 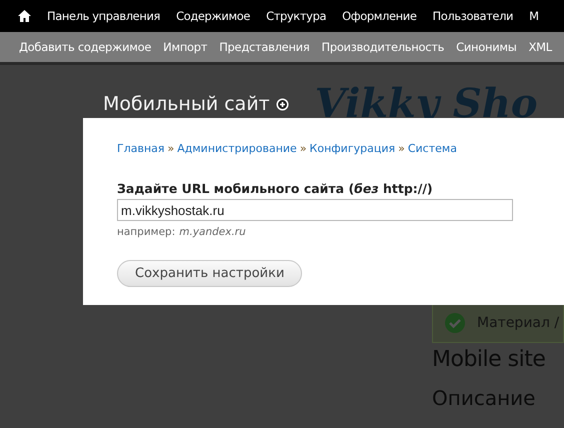 What do you see at coordinates (103, 16) in the screenshot?
I see `menu-item: Панель управления` at bounding box center [103, 16].